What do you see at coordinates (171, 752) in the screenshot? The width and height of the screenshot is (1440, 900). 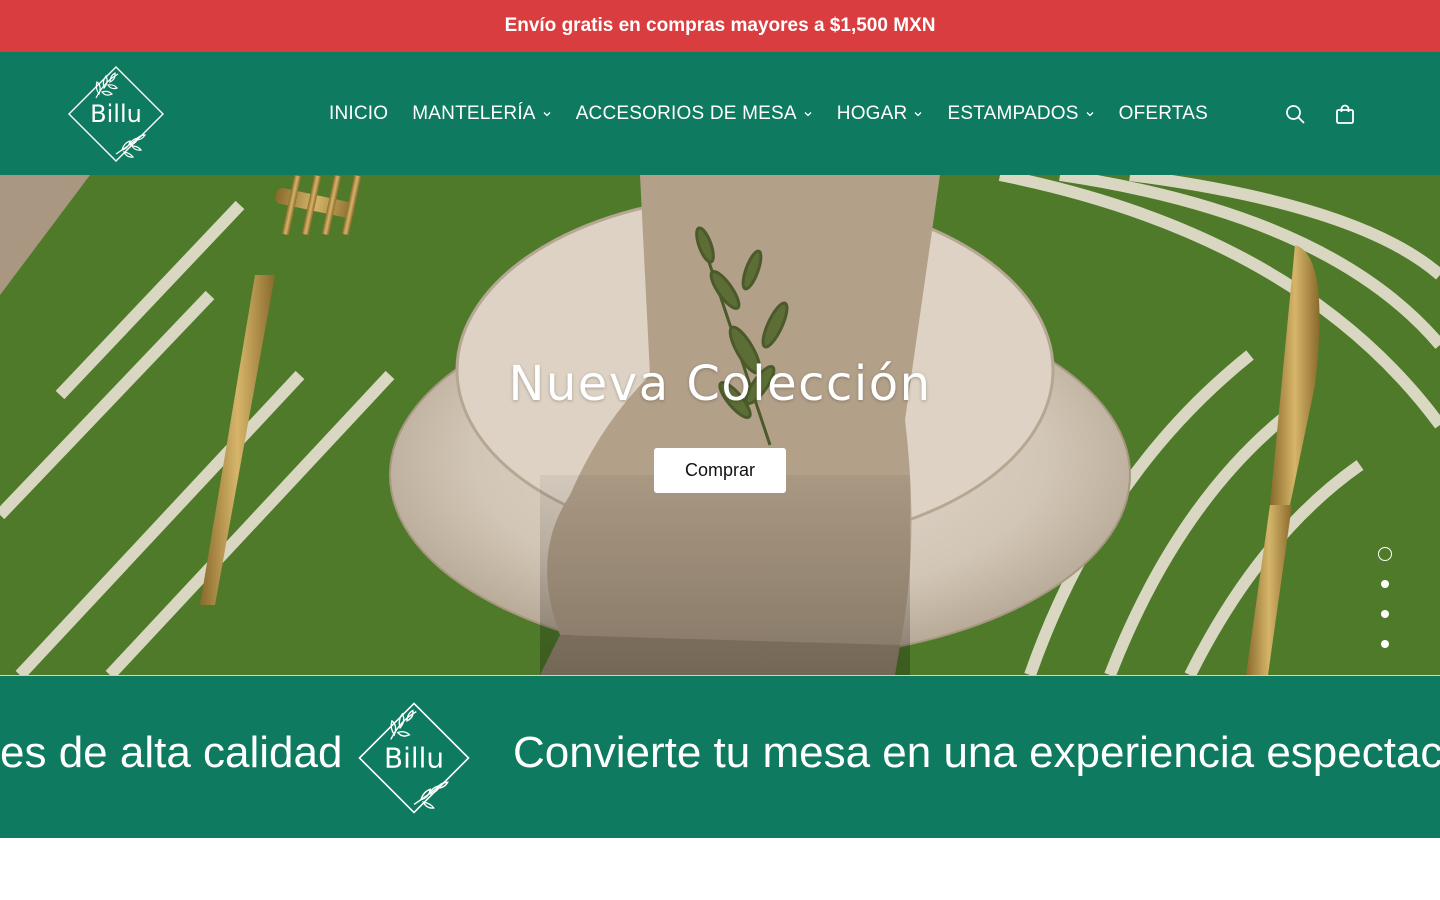 I see `marquee-text-left: es de alta calidad` at bounding box center [171, 752].